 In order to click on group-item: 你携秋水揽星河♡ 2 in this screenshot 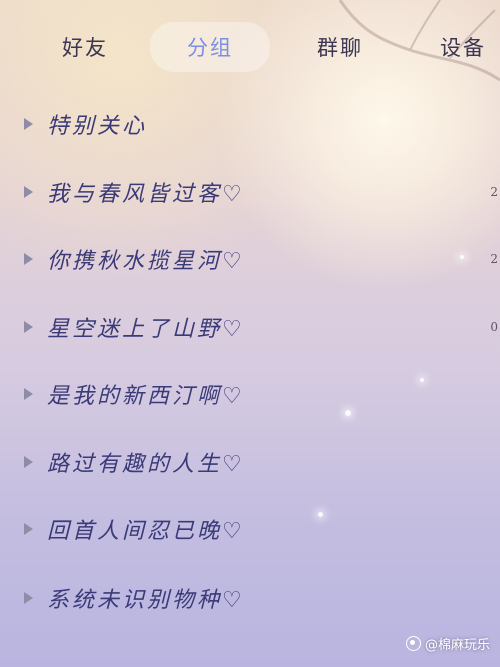, I will do `click(250, 259)`.